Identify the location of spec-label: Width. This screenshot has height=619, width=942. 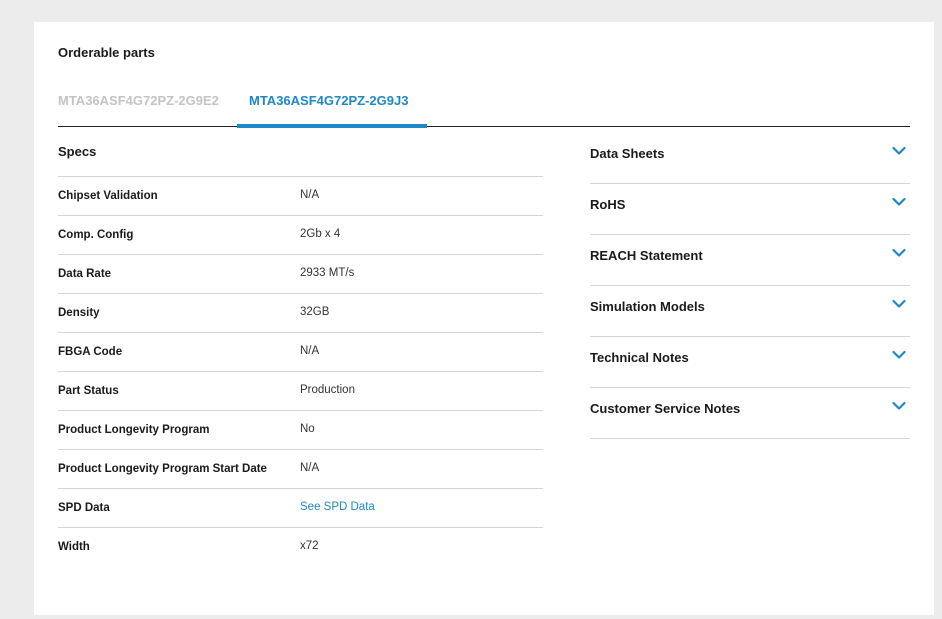
(74, 547).